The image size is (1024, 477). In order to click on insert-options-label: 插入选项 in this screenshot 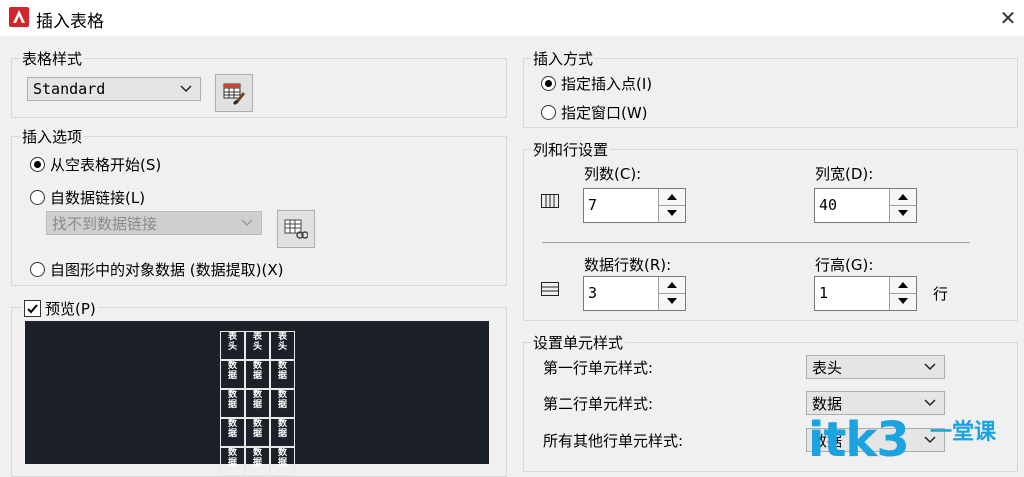, I will do `click(52, 136)`.